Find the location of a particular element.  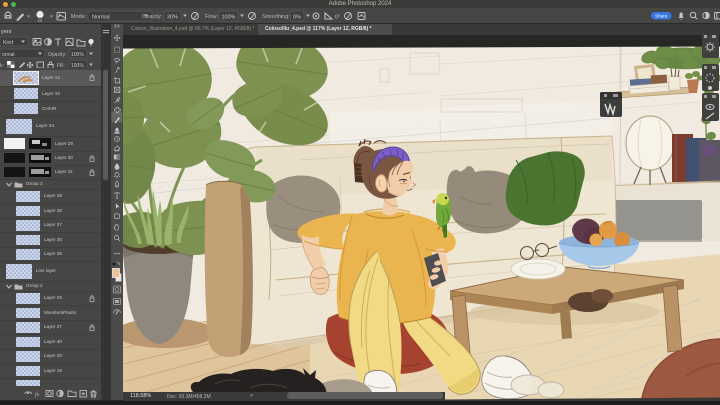

svg-text: Smoothing: is located at coordinates (276, 17).